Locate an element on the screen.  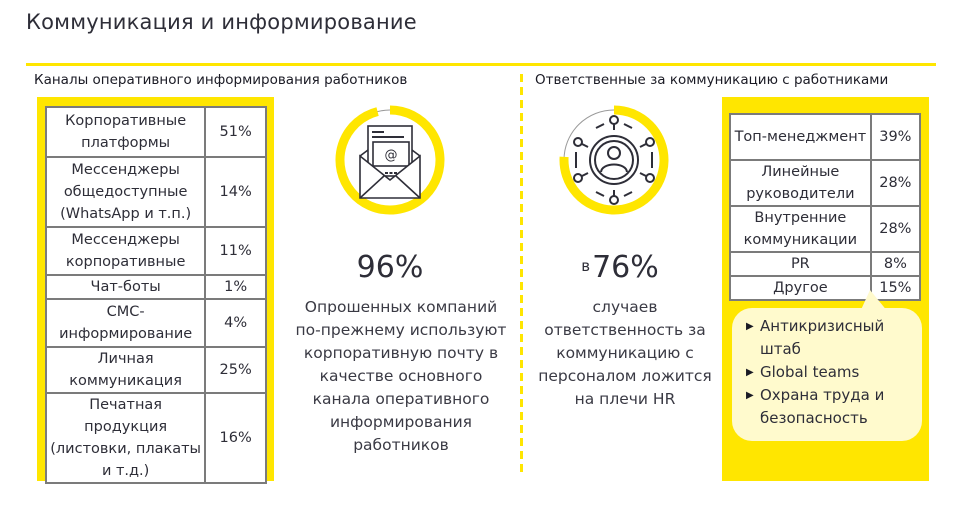
channel-value: 51% is located at coordinates (235, 132).